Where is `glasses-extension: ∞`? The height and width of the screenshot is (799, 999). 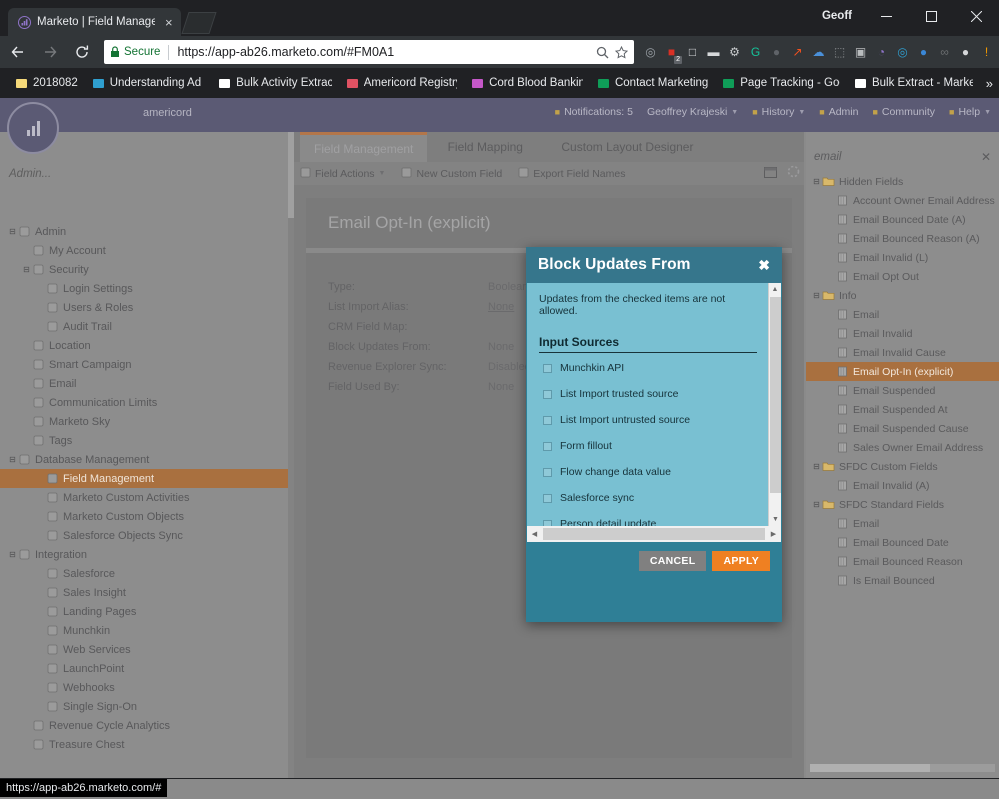
glasses-extension: ∞ is located at coordinates (944, 52).